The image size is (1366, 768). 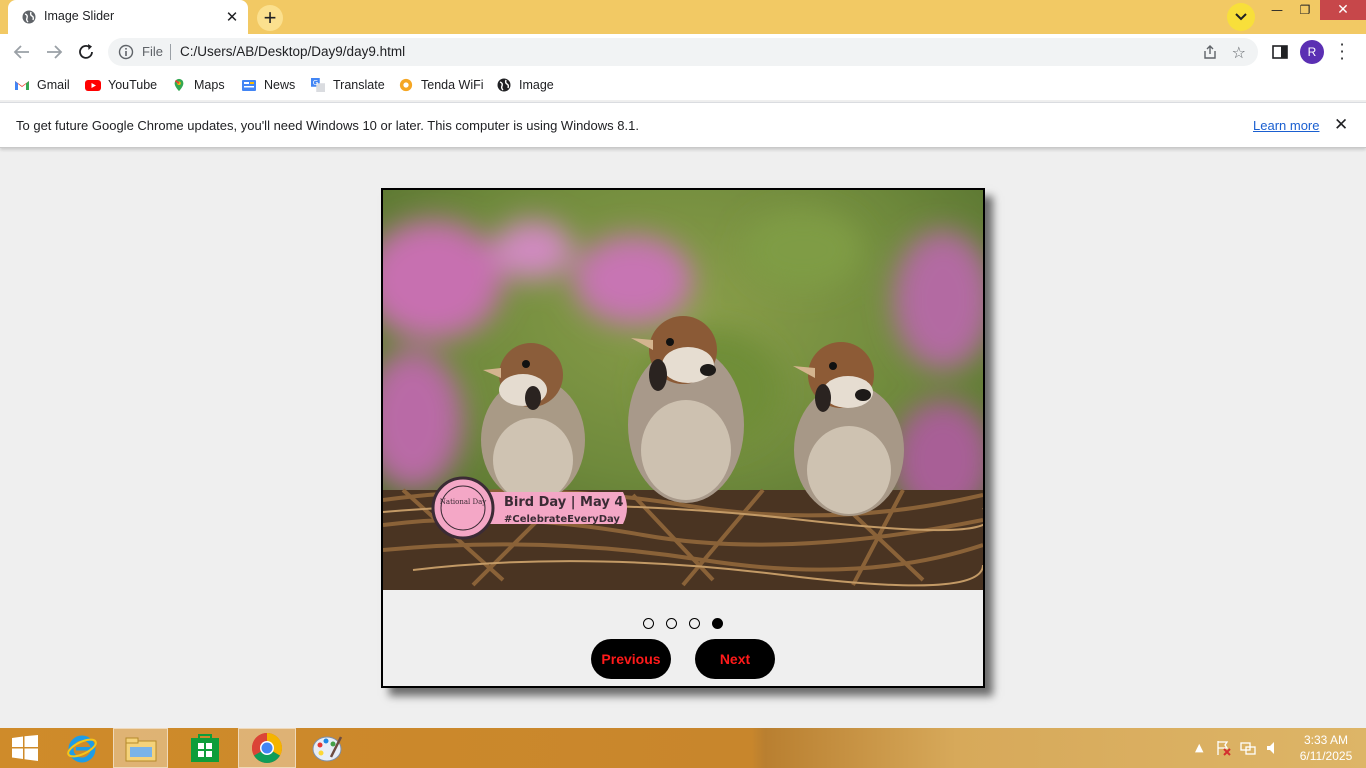 What do you see at coordinates (406, 85) in the screenshot?
I see `tenda-icon` at bounding box center [406, 85].